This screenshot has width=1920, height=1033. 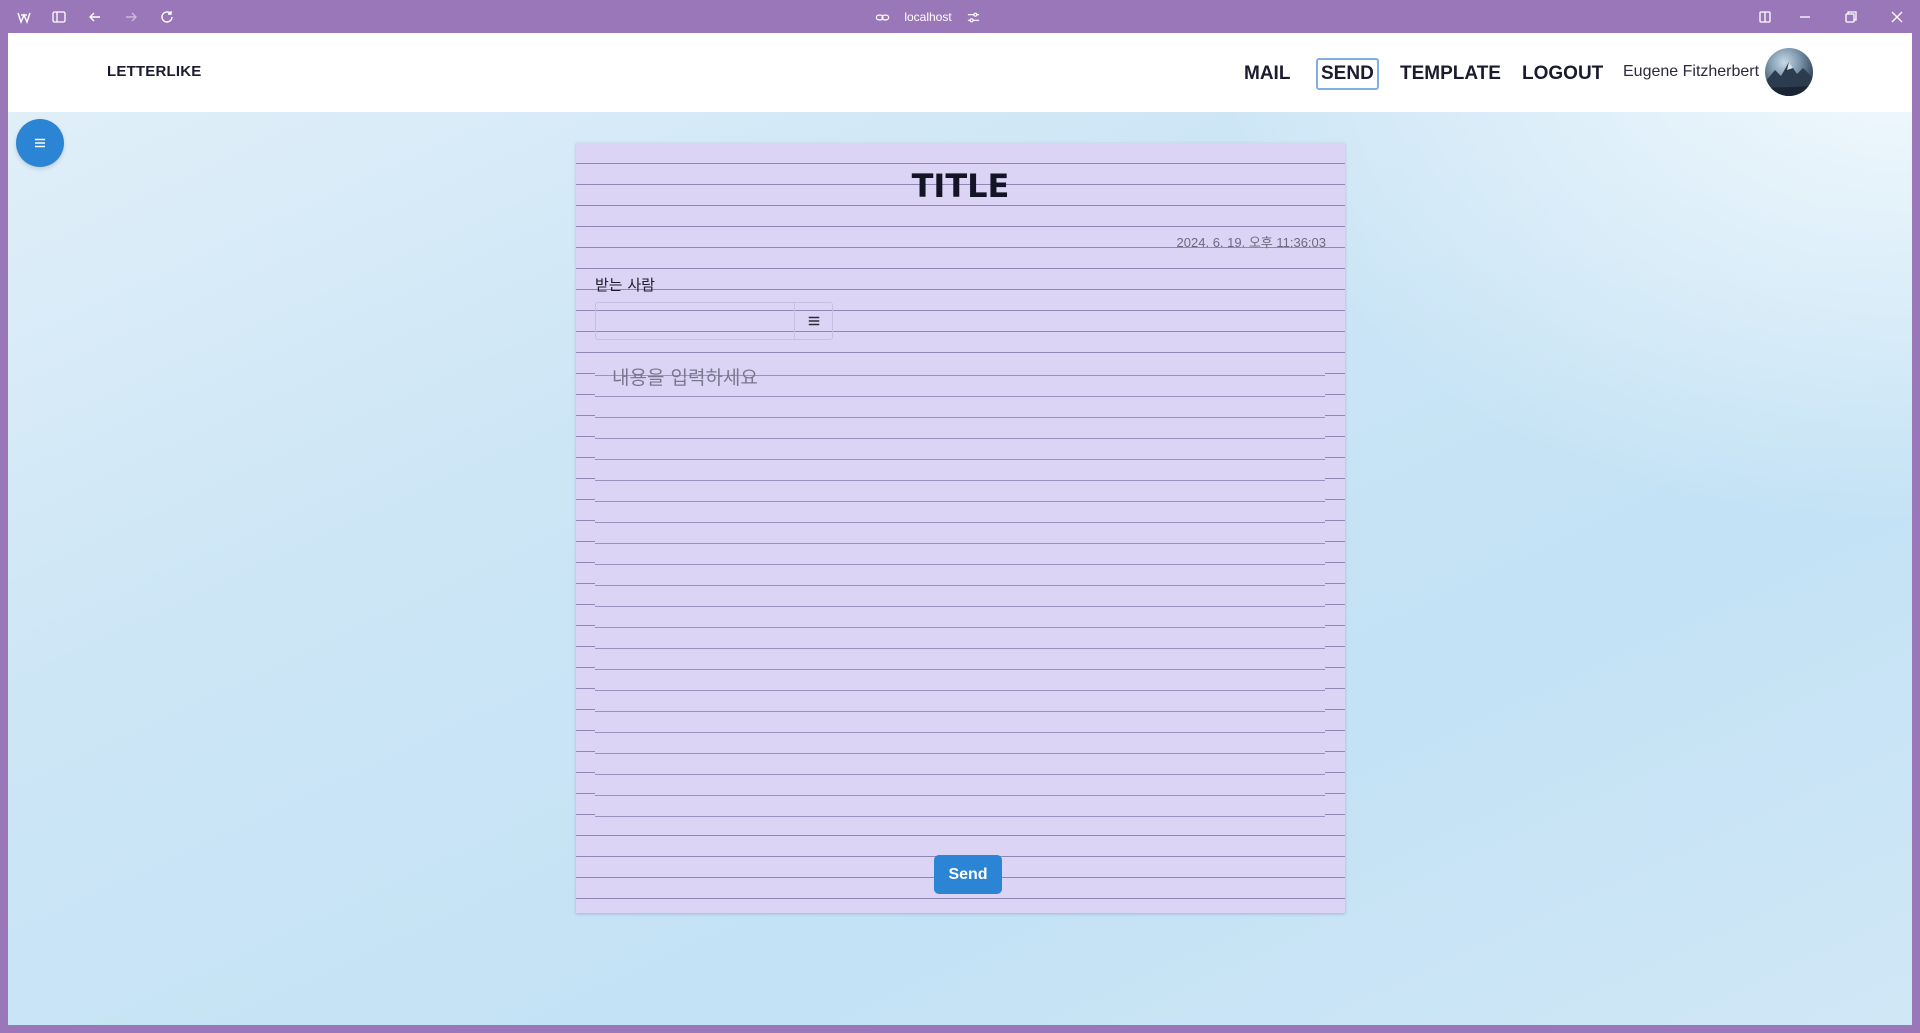 I want to click on minimize-icon, so click(x=1805, y=17).